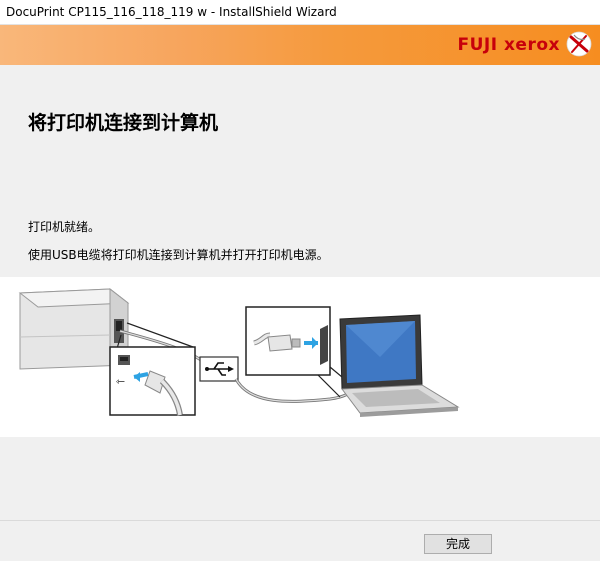  I want to click on status-text: 打印机就绪。, so click(64, 227).